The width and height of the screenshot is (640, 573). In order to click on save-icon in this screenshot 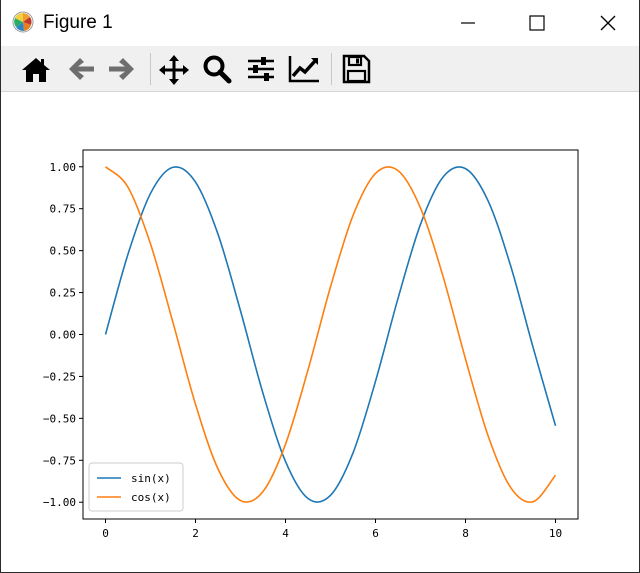, I will do `click(356, 69)`.